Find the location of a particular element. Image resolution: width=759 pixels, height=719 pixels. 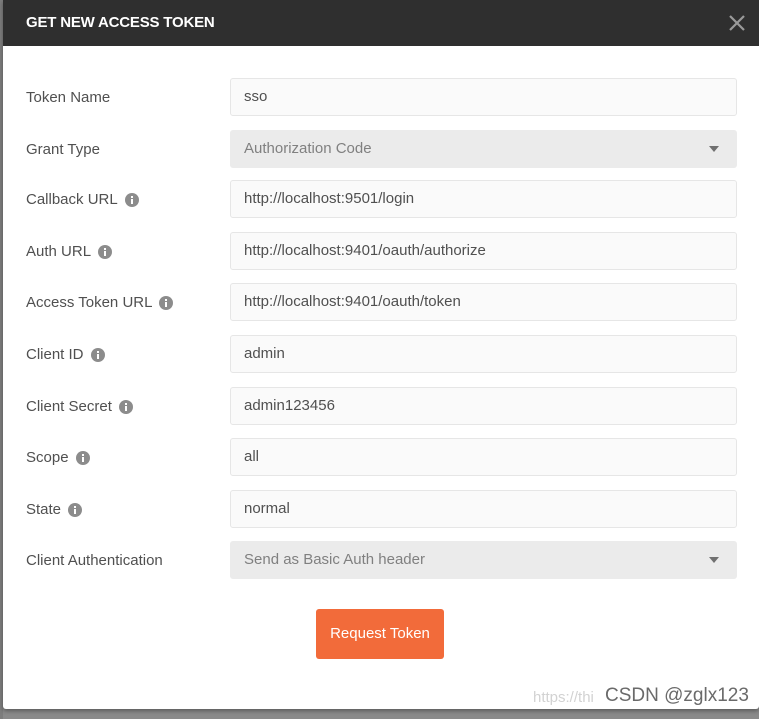

label-client-secret: Client Secret is located at coordinates (79, 406).